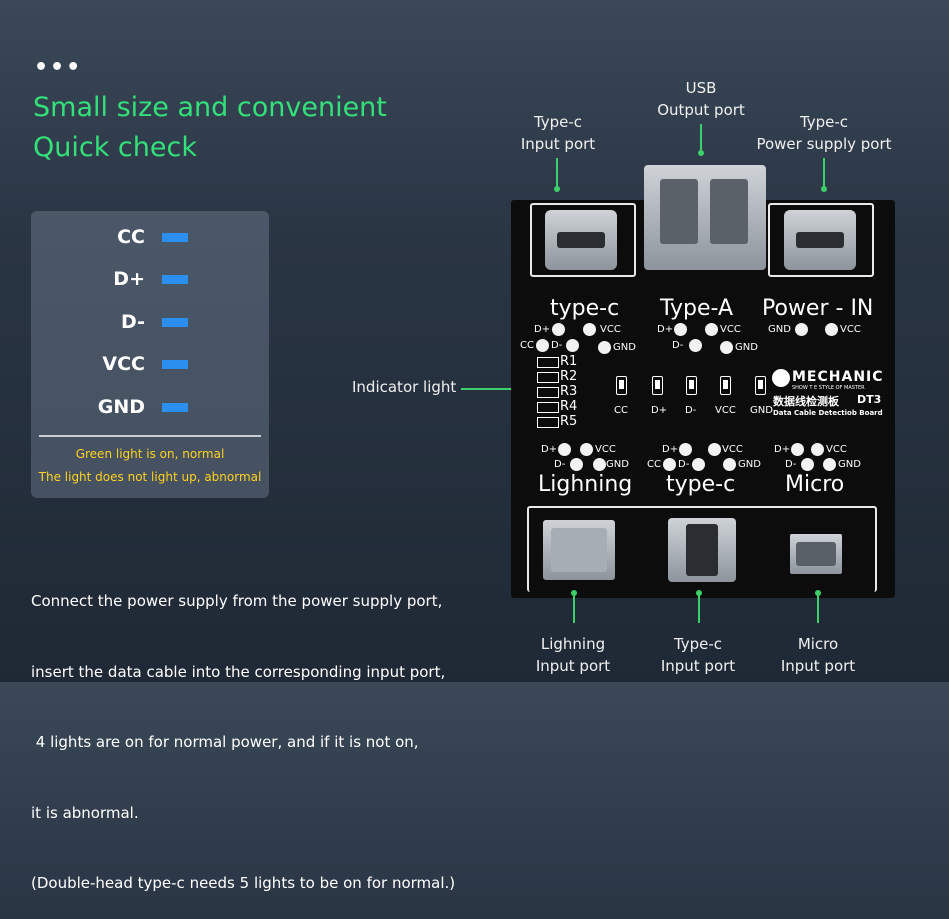 The width and height of the screenshot is (949, 919). Describe the element at coordinates (818, 308) in the screenshot. I see `board-label-power-in: Power - IN` at that location.